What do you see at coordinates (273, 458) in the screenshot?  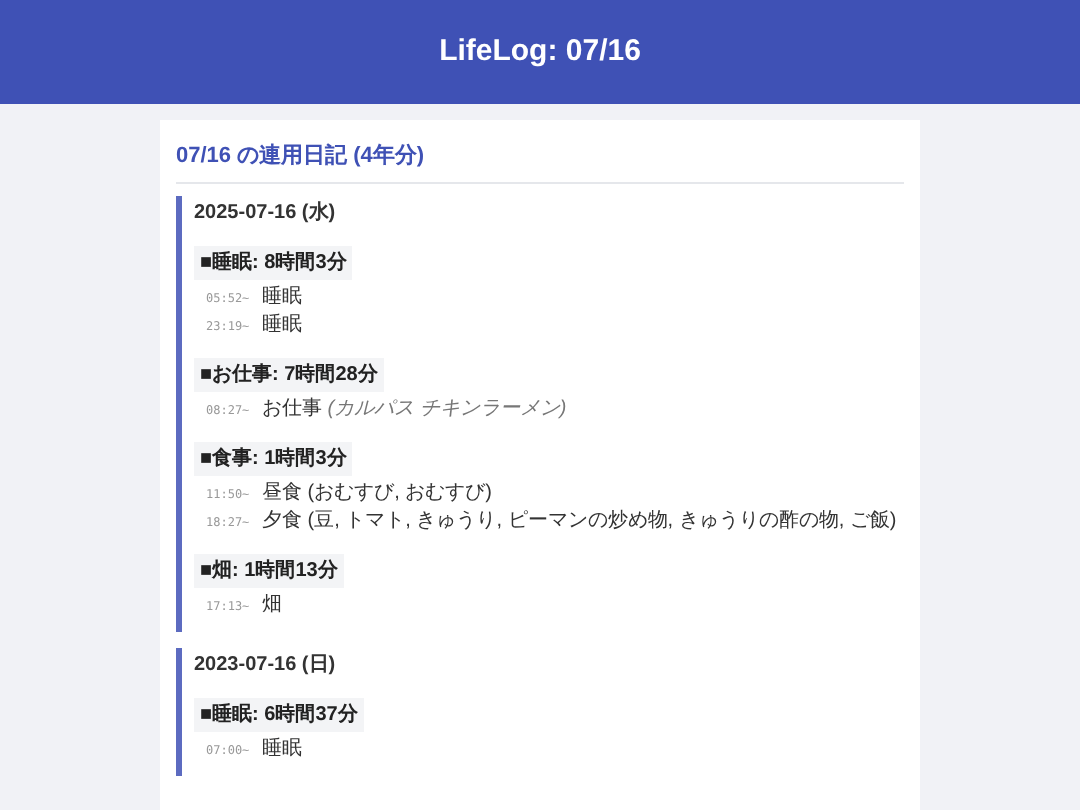 I see `category-label: ■食事: 1時間3分` at bounding box center [273, 458].